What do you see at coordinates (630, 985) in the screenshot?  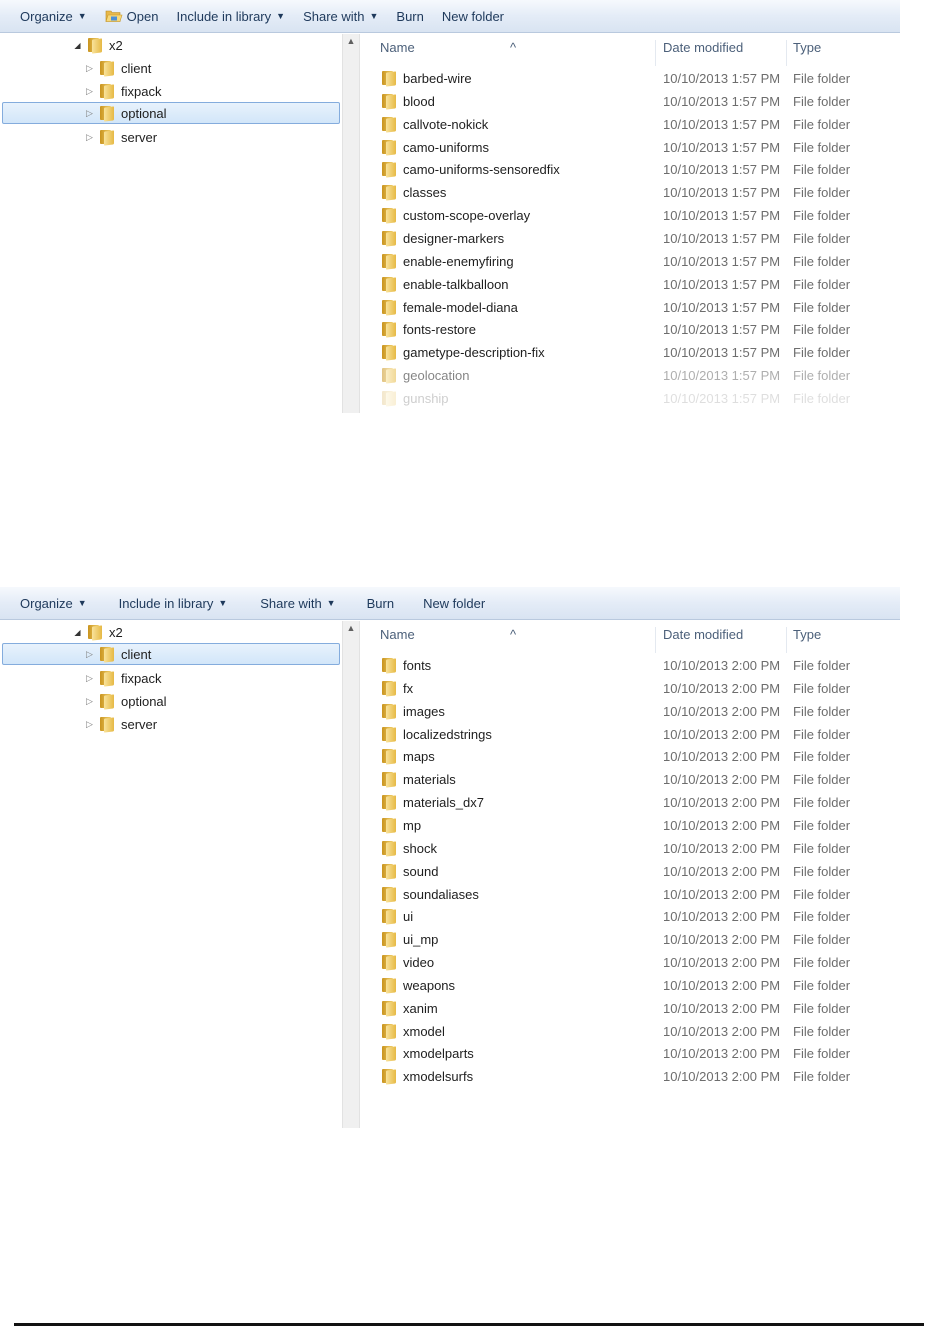 I see `file-list-row: weapons 10/10/2013 2:00 PM File folder` at bounding box center [630, 985].